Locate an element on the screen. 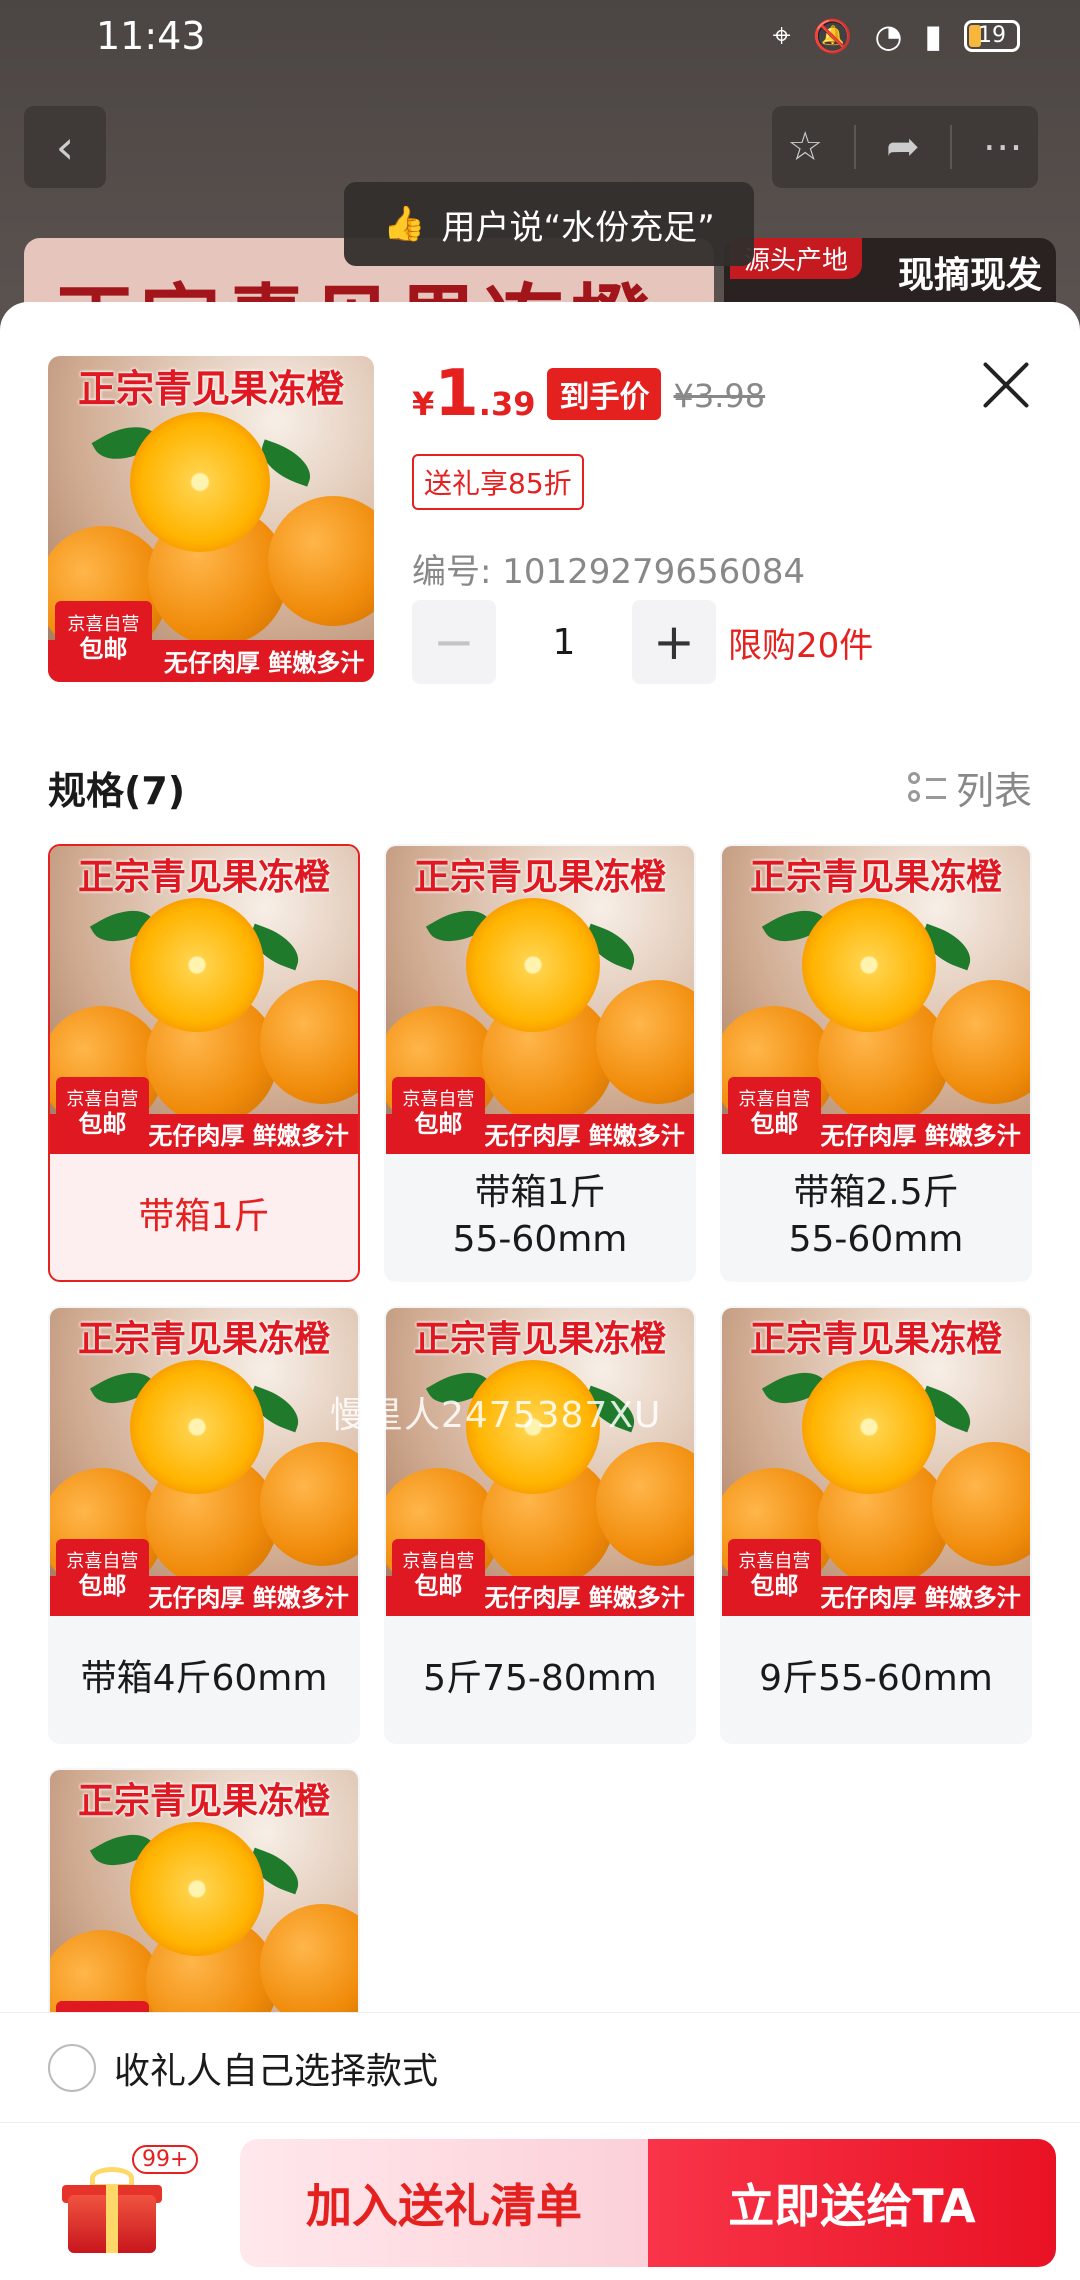 The height and width of the screenshot is (2280, 1080). spec-option-label: 带箱1斤 55-60mm is located at coordinates (540, 1216).